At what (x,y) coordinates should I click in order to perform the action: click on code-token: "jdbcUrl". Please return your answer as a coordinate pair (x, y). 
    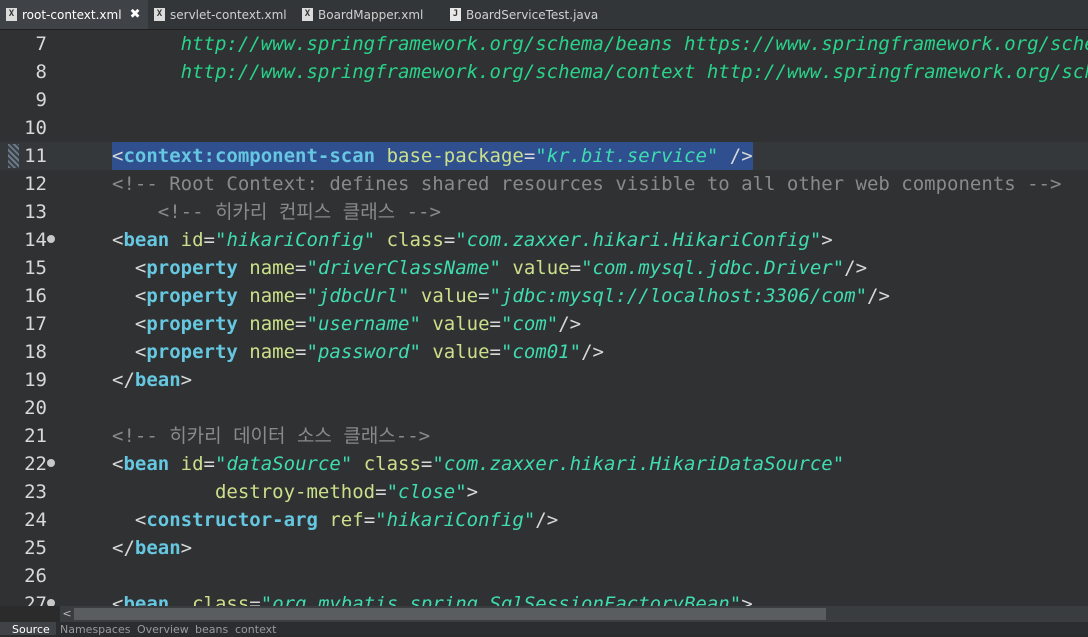
    Looking at the image, I should click on (358, 296).